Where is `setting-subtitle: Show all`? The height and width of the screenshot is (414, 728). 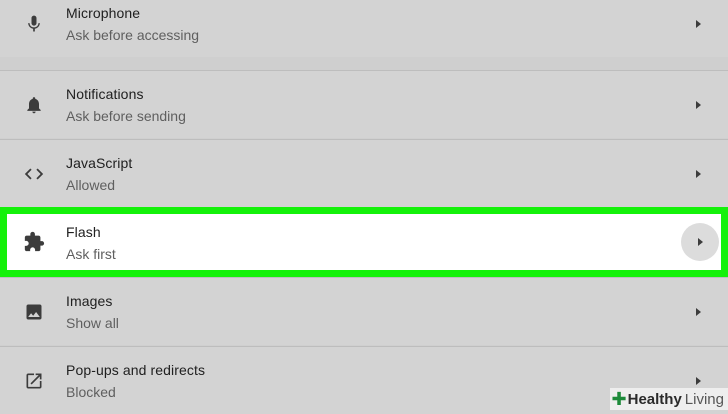 setting-subtitle: Show all is located at coordinates (92, 323).